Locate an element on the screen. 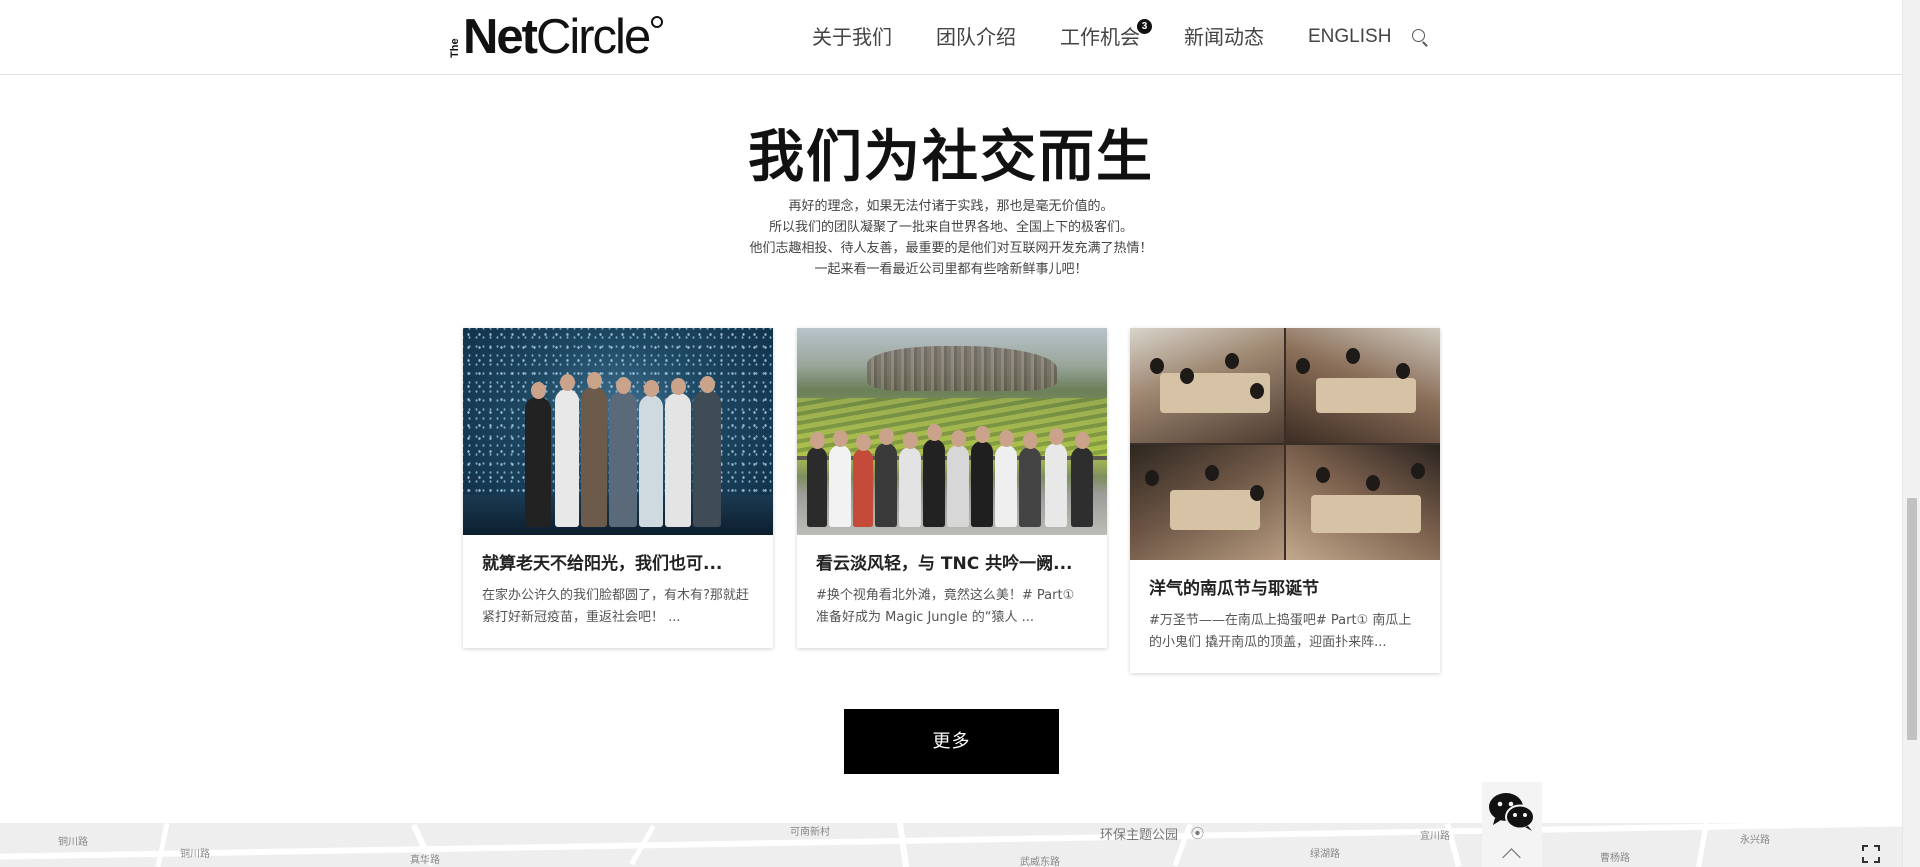 This screenshot has height=867, width=1920. intro-line: 所以我们的团队凝聚了一批来自世界各地、全国上下的极客们。 is located at coordinates (950, 227).